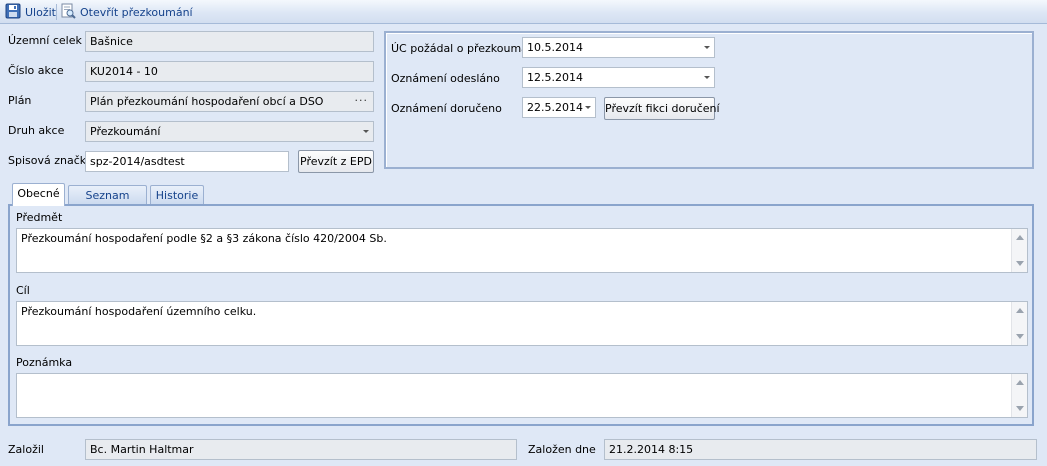 The width and height of the screenshot is (1047, 466). I want to click on floppy-disk-icon, so click(13, 12).